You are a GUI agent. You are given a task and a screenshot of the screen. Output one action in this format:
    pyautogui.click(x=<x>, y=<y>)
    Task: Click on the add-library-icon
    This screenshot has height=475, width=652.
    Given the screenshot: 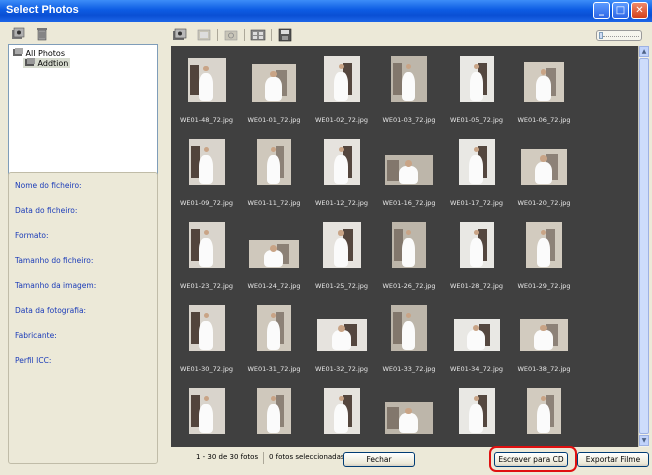 What is the action you would take?
    pyautogui.click(x=18, y=34)
    